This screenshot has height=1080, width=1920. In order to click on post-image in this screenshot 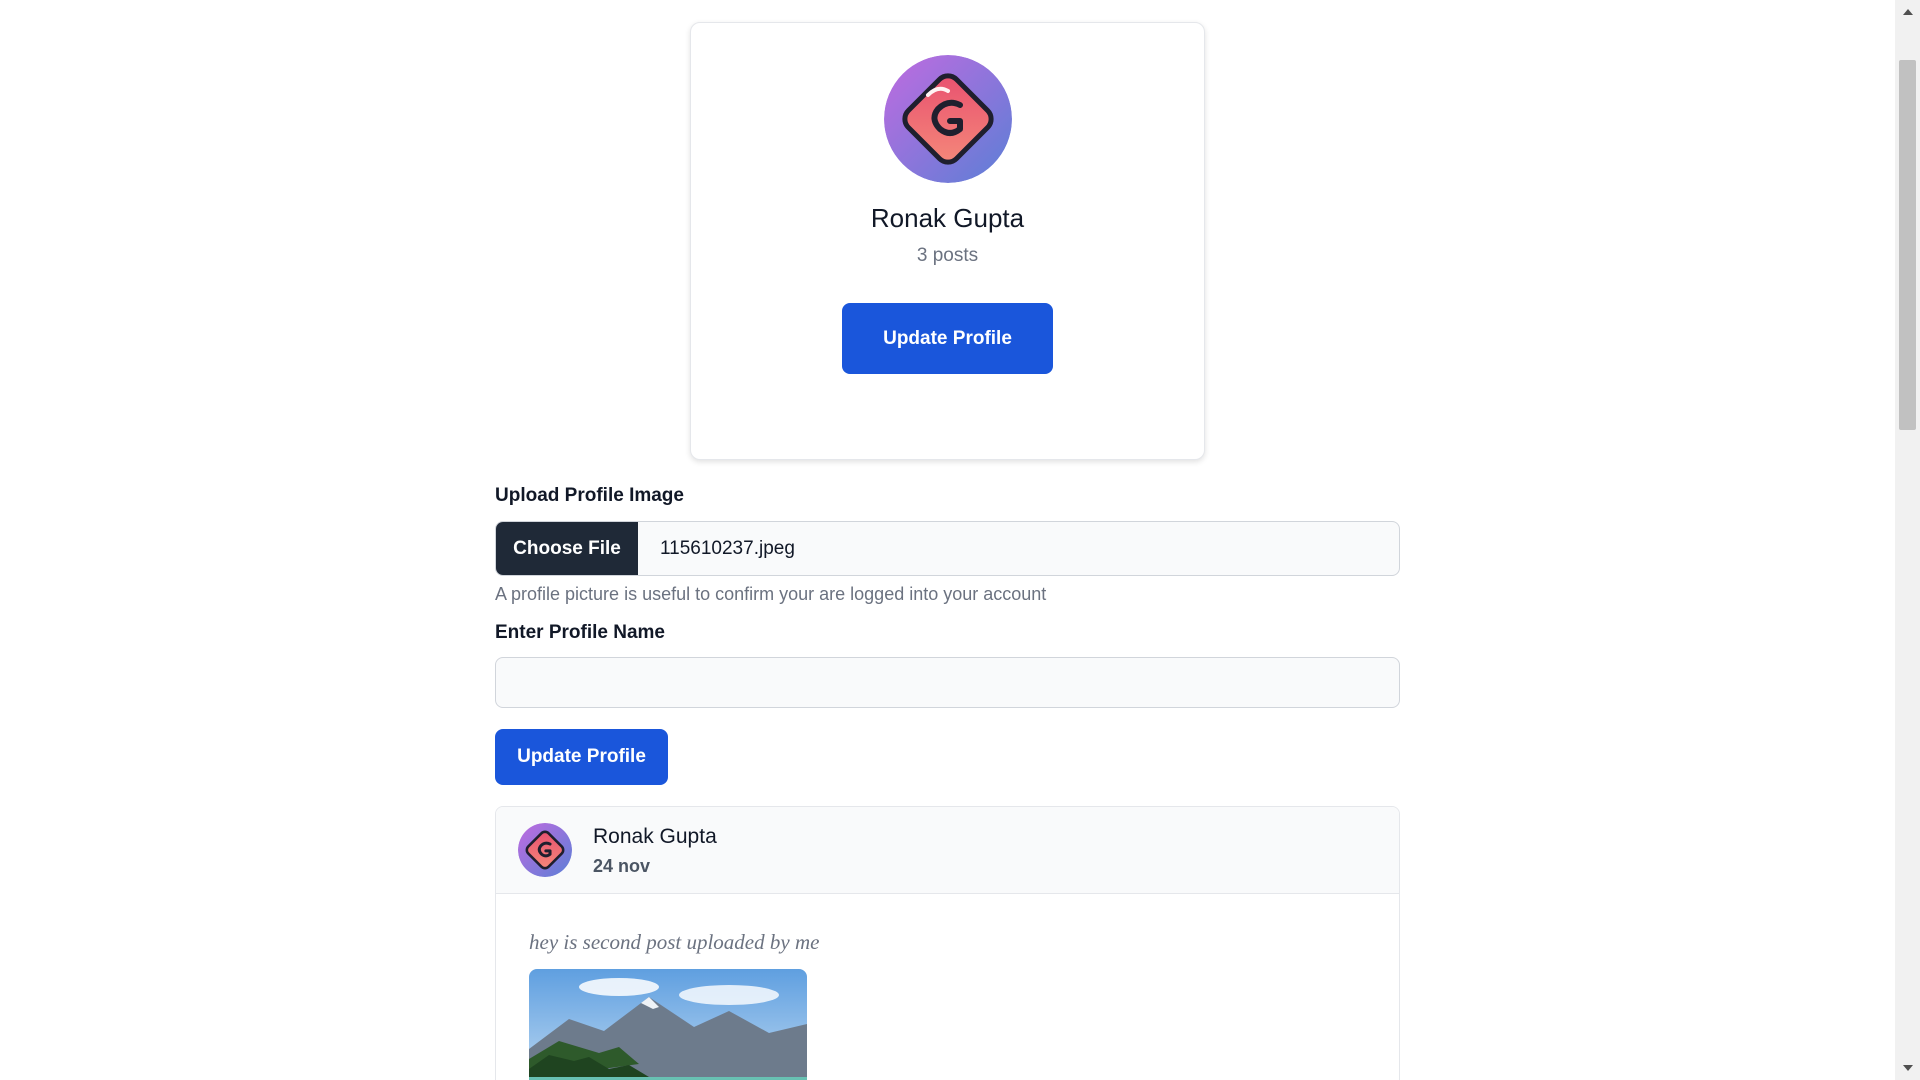, I will do `click(668, 1024)`.